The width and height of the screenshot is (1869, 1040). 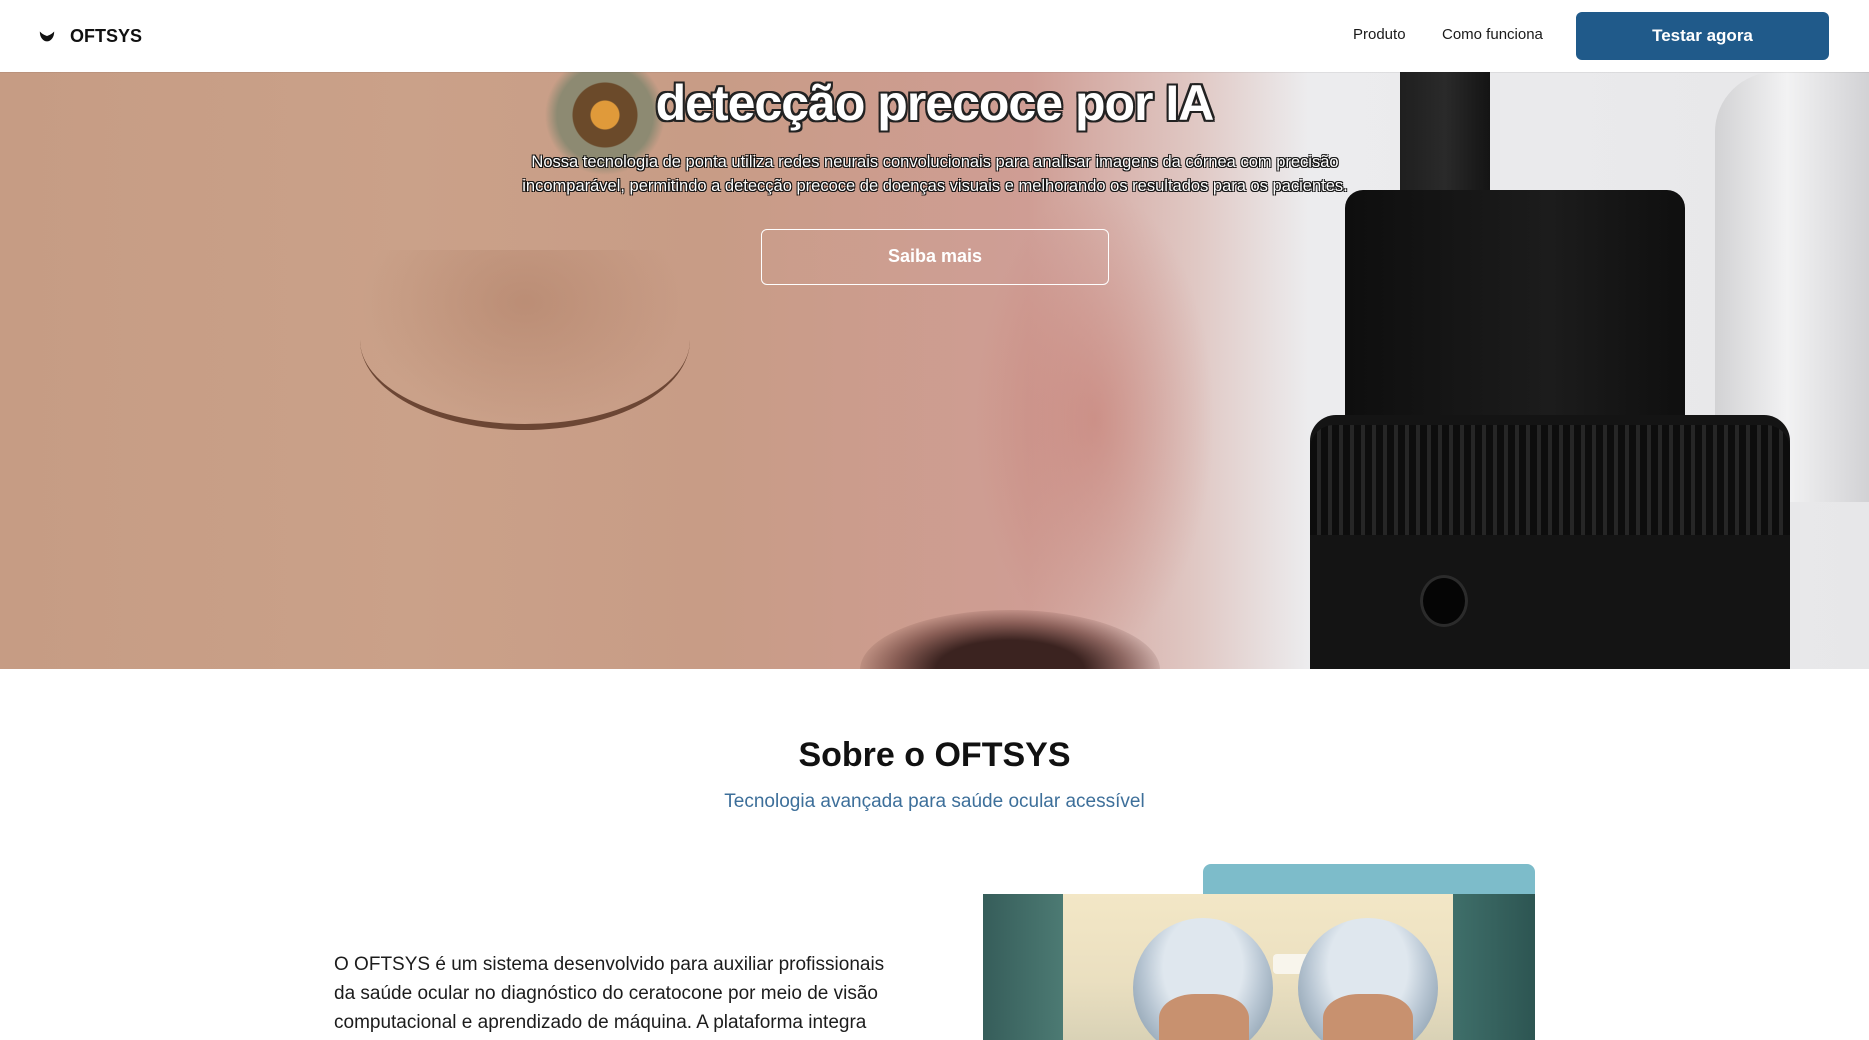 I want to click on photo-surgeon-face-left, so click(x=1204, y=1017).